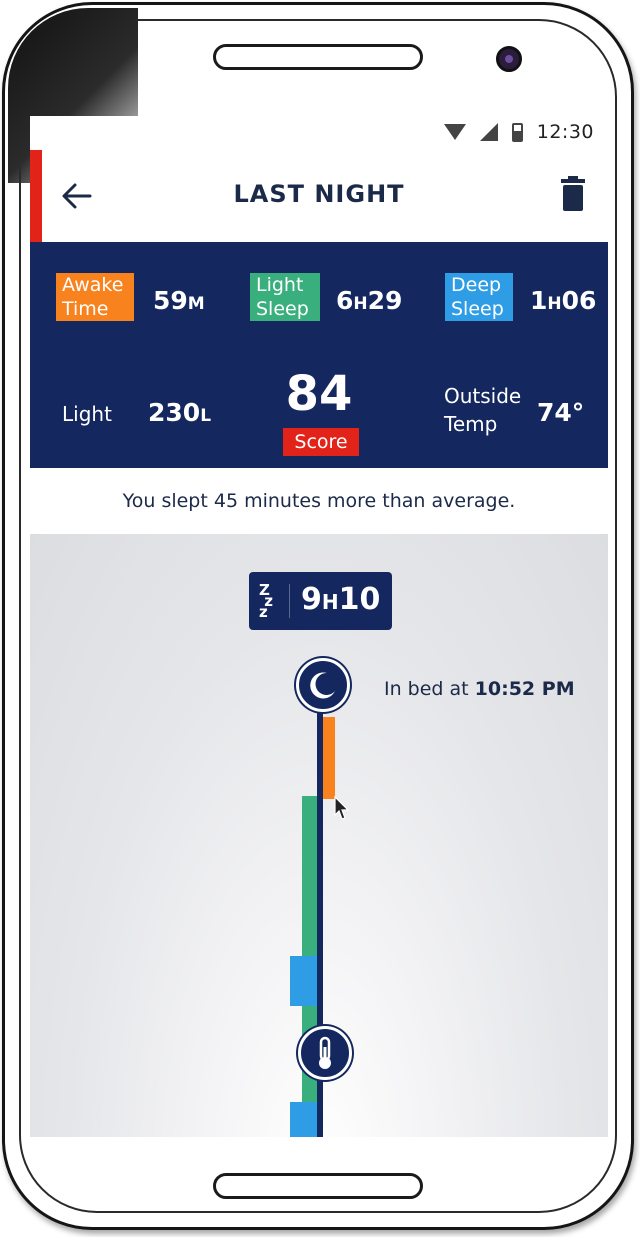 The image size is (640, 1237). Describe the element at coordinates (318, 1186) in the screenshot. I see `bottom-speaker` at that location.